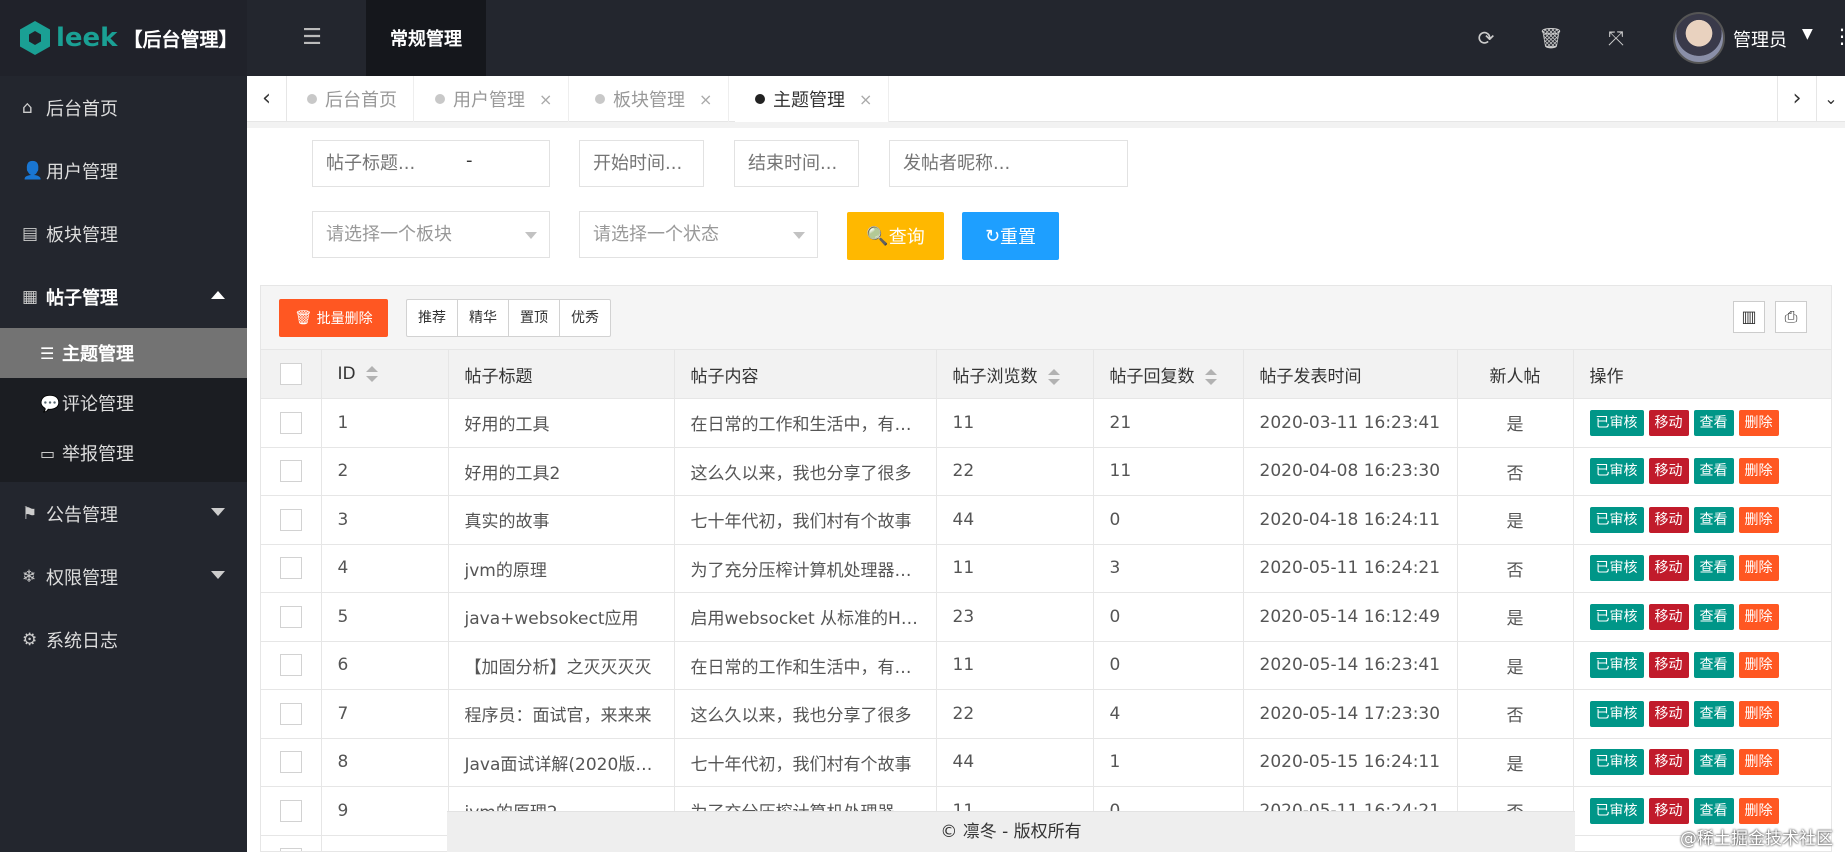  I want to click on sidebar-subitem-reports: ▭ 举报管理, so click(123, 453).